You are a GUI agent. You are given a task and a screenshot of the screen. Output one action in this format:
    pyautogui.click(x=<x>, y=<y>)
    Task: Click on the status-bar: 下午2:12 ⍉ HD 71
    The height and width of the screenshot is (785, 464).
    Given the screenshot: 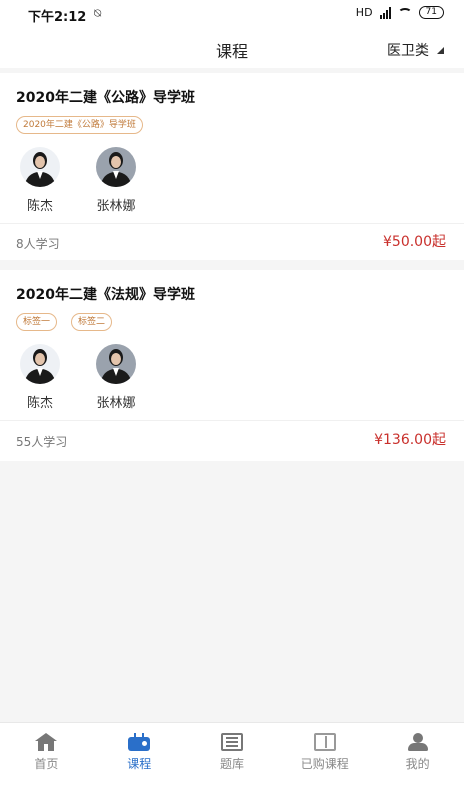 What is the action you would take?
    pyautogui.click(x=232, y=15)
    